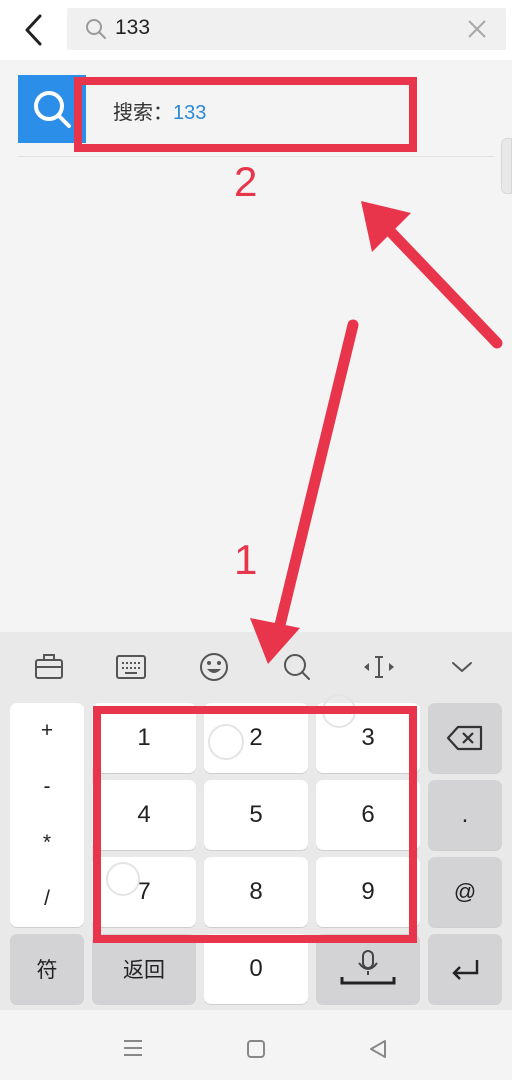  Describe the element at coordinates (442, 286) in the screenshot. I see `arrow-to-suggestion` at that location.